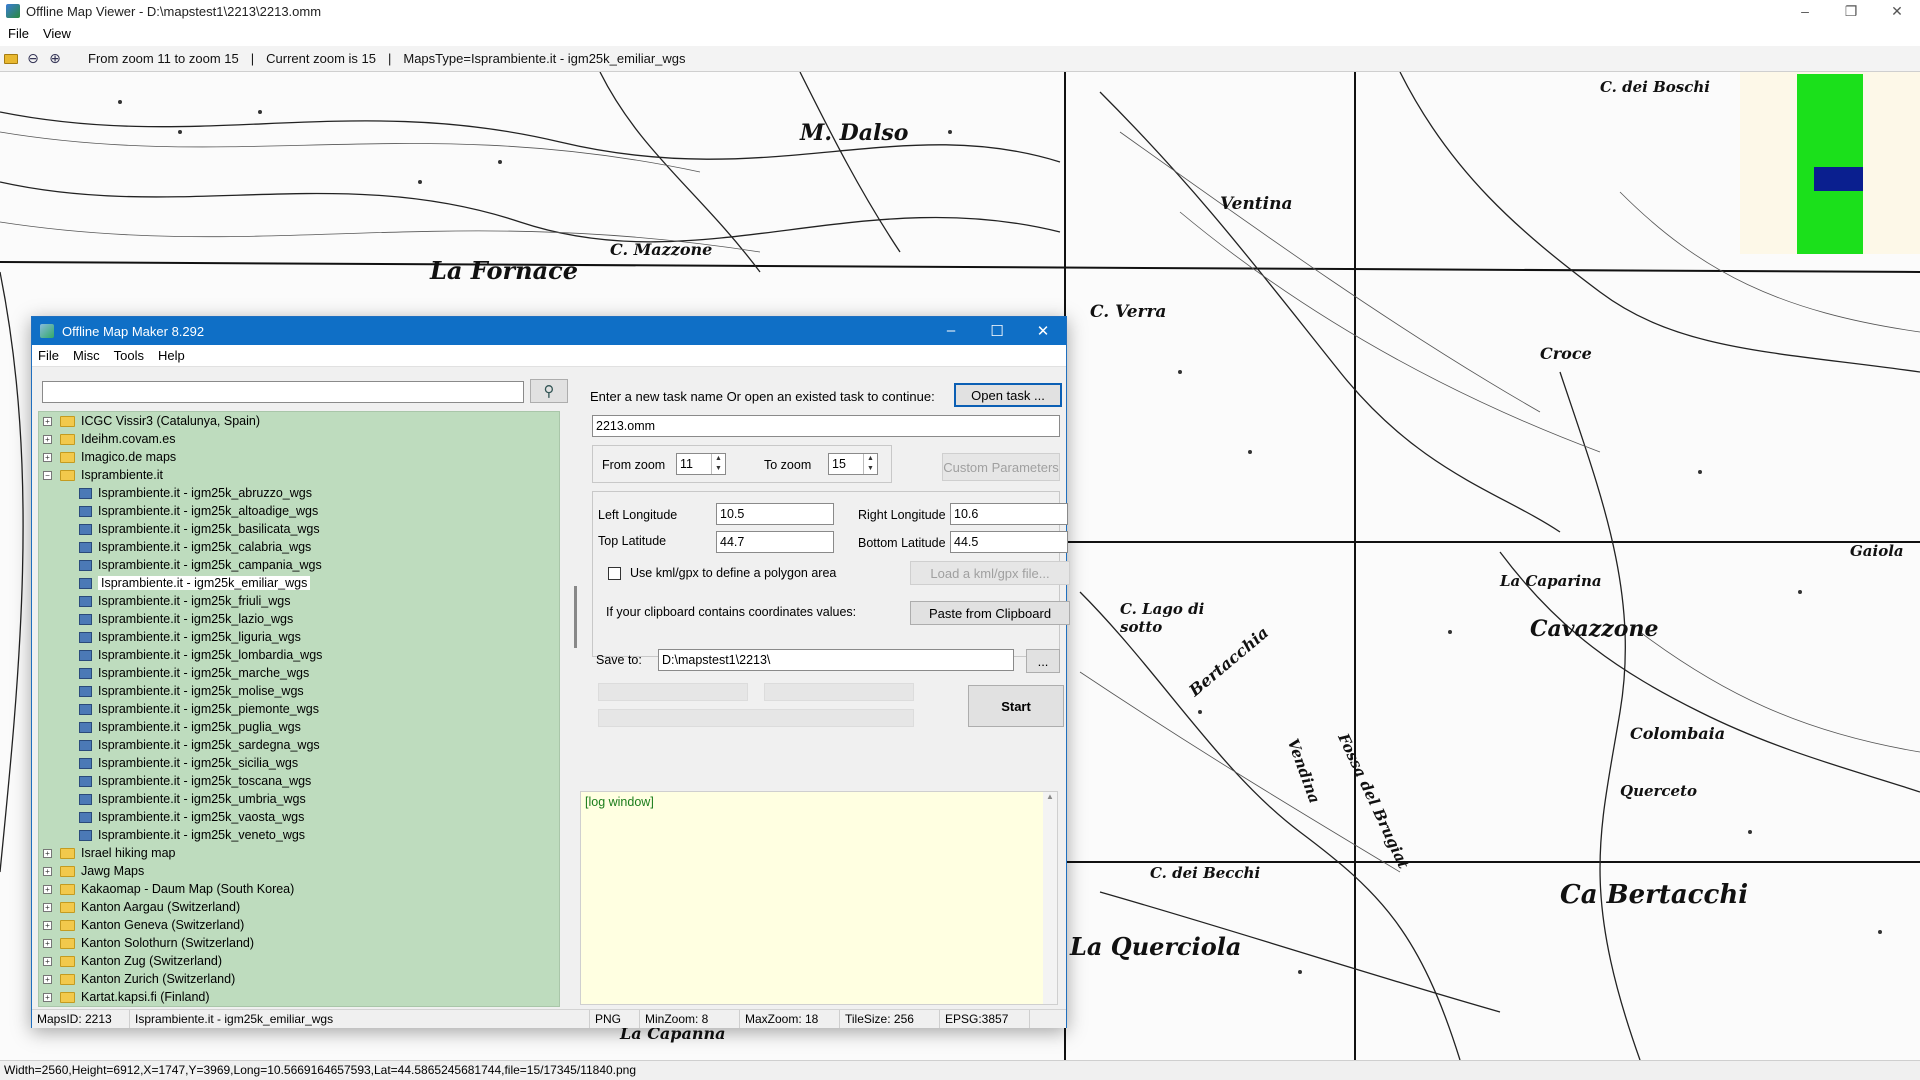  What do you see at coordinates (299, 745) in the screenshot?
I see `tree-map-item: Isprambiente.it - igm25k_sardegna_wgs` at bounding box center [299, 745].